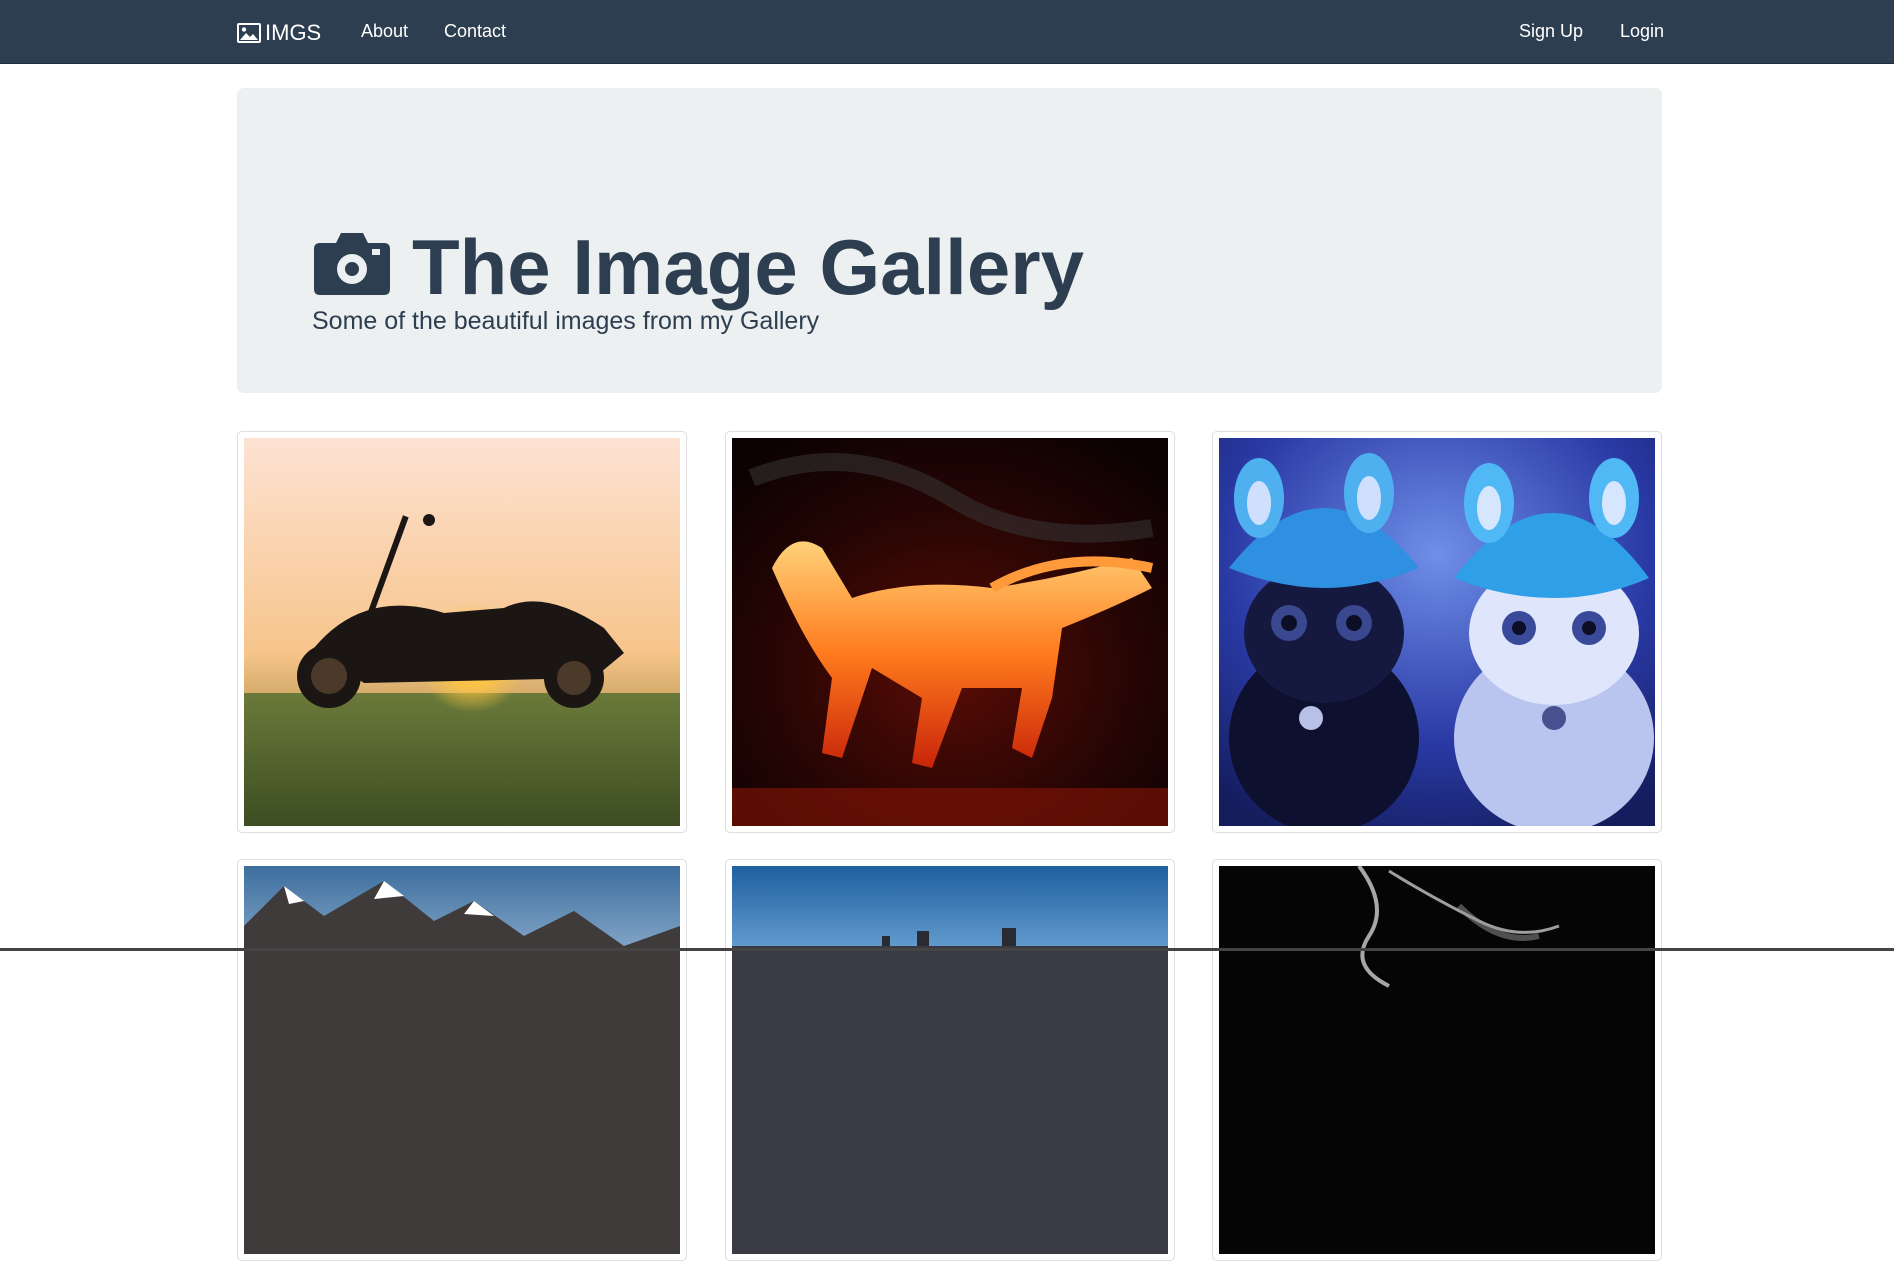 The width and height of the screenshot is (1894, 1261). I want to click on mountains-image, so click(462, 1060).